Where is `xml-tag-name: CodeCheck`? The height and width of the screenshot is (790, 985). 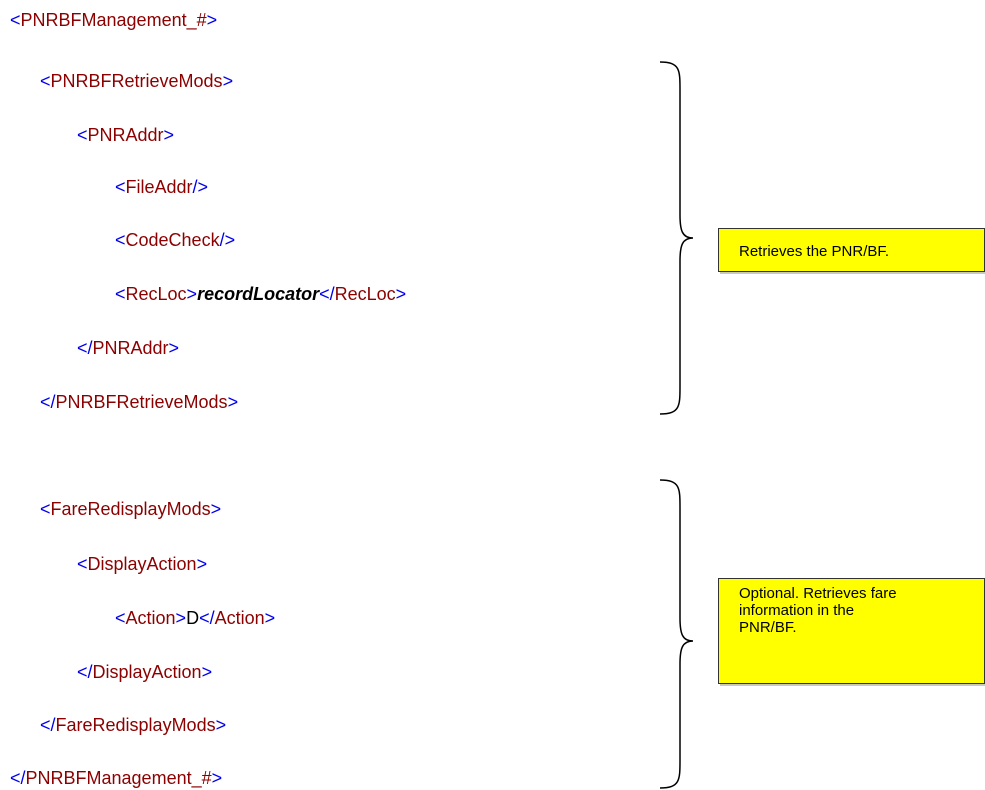
xml-tag-name: CodeCheck is located at coordinates (172, 240).